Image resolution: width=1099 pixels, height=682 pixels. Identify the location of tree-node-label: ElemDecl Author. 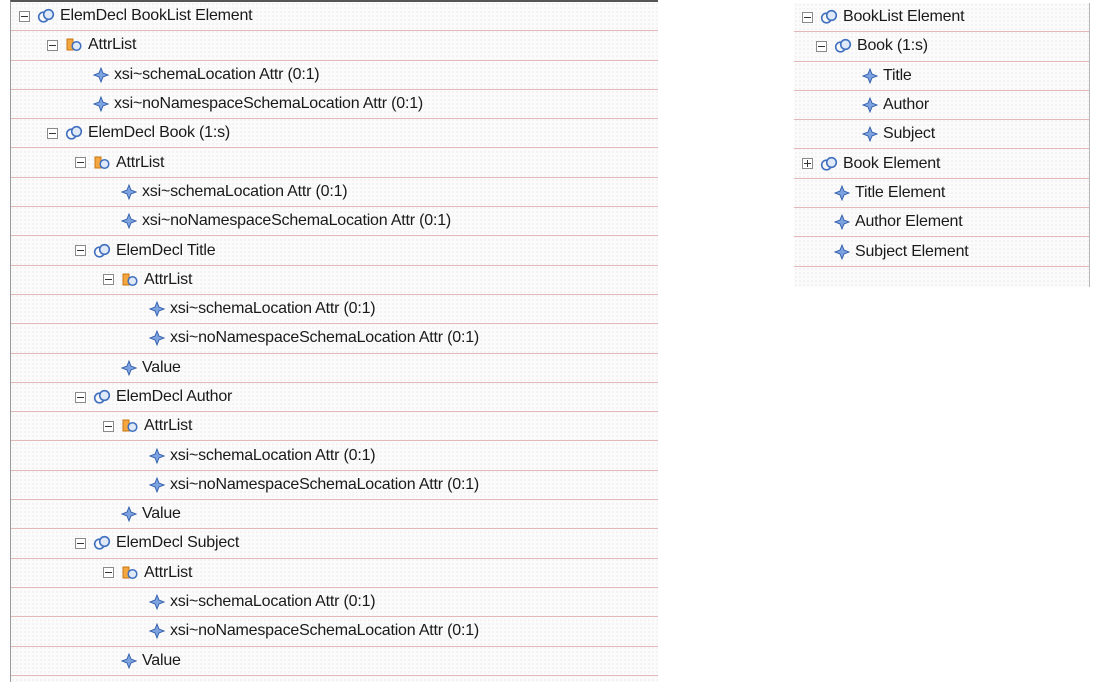
(174, 396).